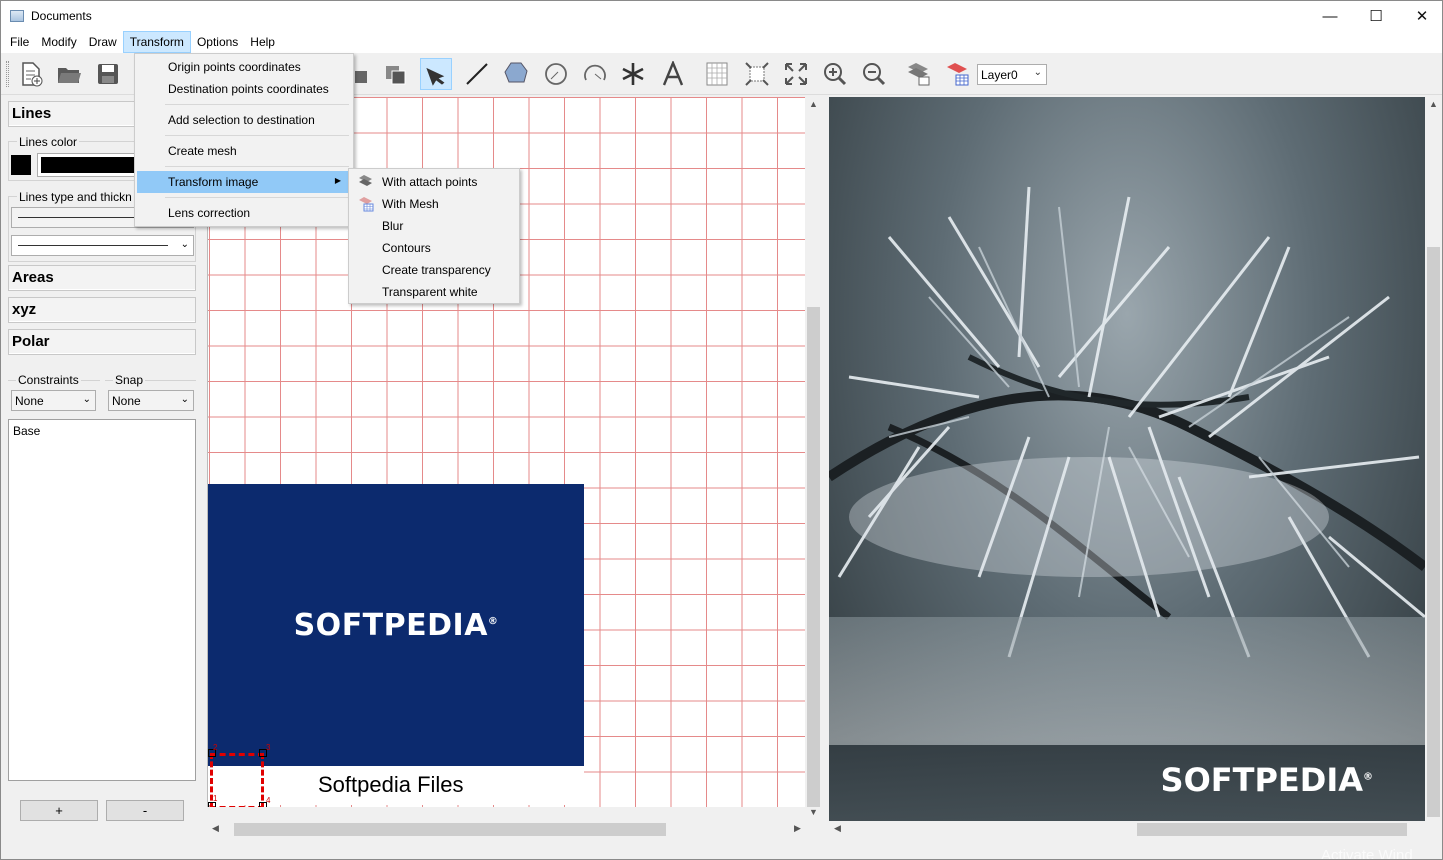  What do you see at coordinates (19, 42) in the screenshot?
I see `menu-file: File` at bounding box center [19, 42].